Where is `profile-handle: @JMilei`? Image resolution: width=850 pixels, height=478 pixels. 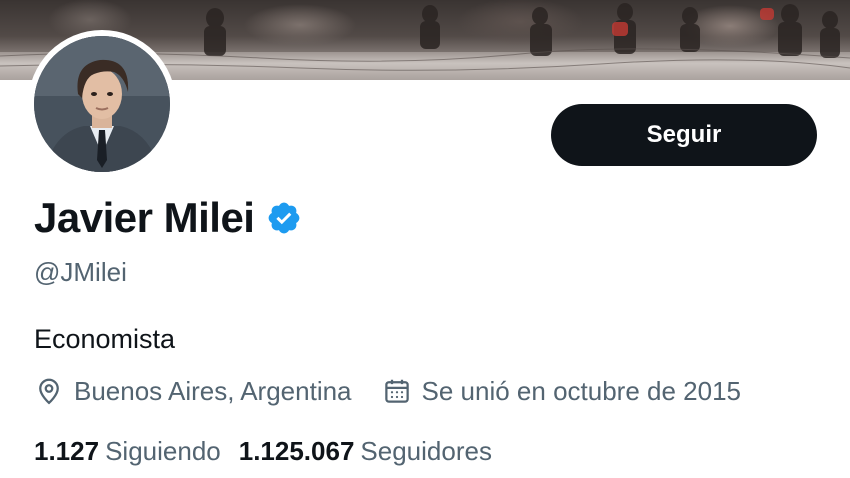 profile-handle: @JMilei is located at coordinates (80, 272).